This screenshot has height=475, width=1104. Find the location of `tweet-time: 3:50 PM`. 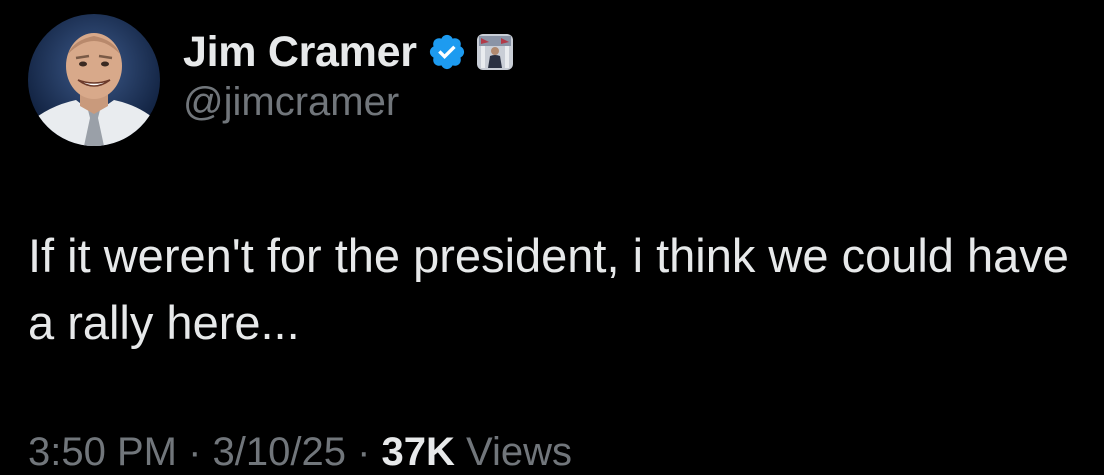

tweet-time: 3:50 PM is located at coordinates (102, 452).